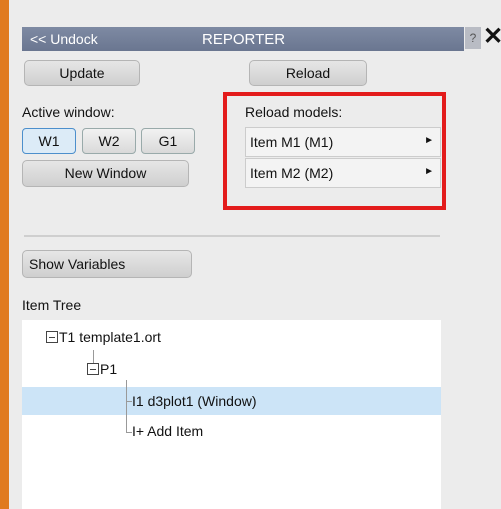 The height and width of the screenshot is (509, 501). I want to click on tree-node-add-item: I+ Add Item, so click(167, 433).